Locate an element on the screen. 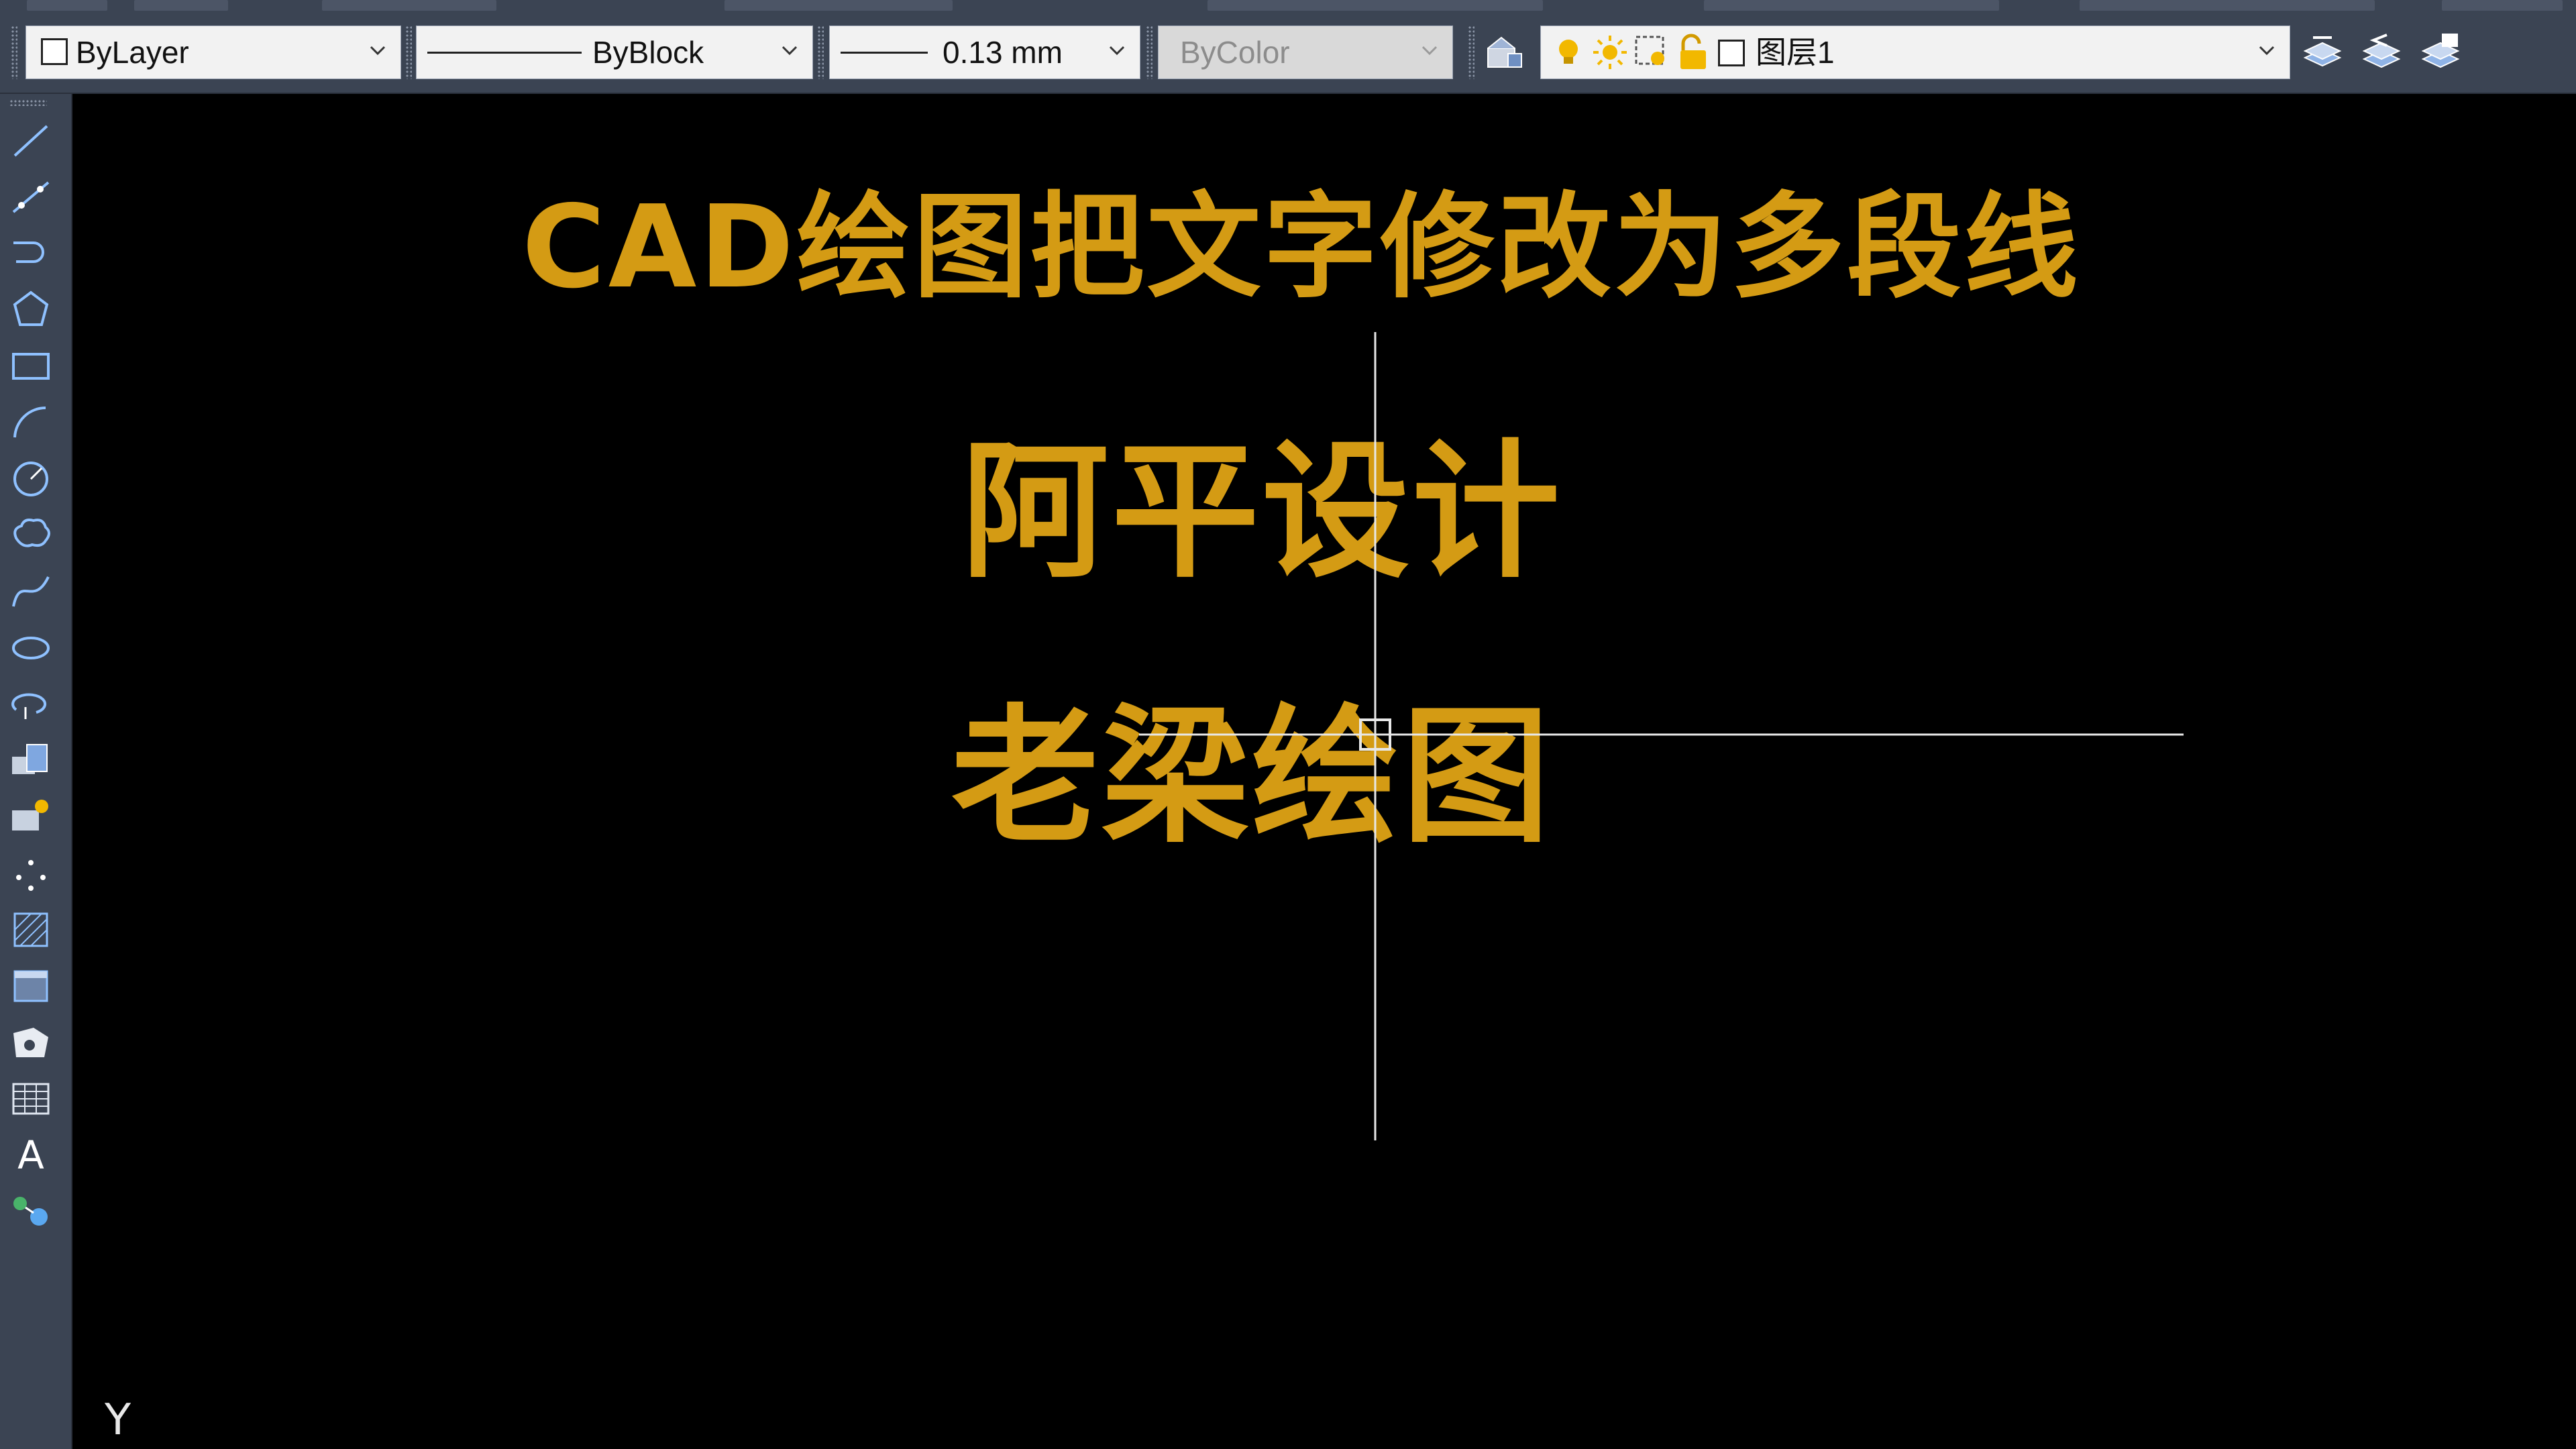 Image resolution: width=2576 pixels, height=1449 pixels. layer-unlock-icon is located at coordinates (1693, 51).